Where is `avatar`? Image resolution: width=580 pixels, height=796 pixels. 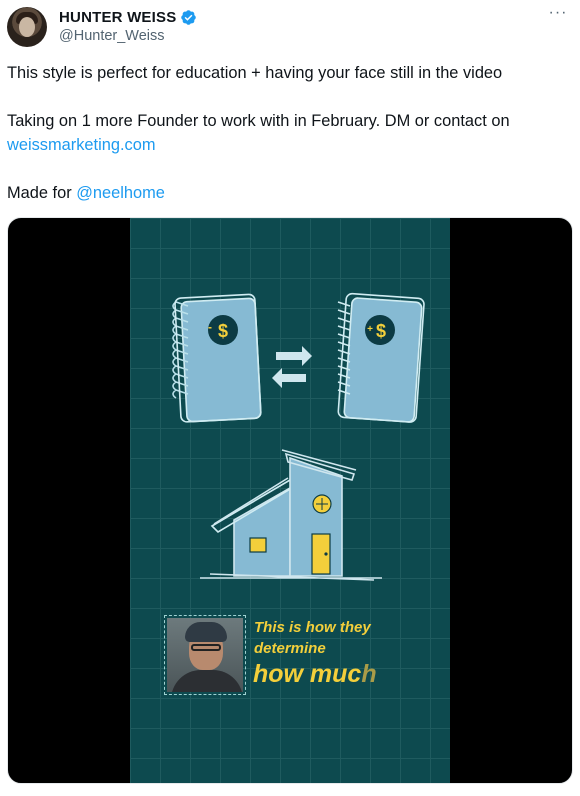 avatar is located at coordinates (27, 27).